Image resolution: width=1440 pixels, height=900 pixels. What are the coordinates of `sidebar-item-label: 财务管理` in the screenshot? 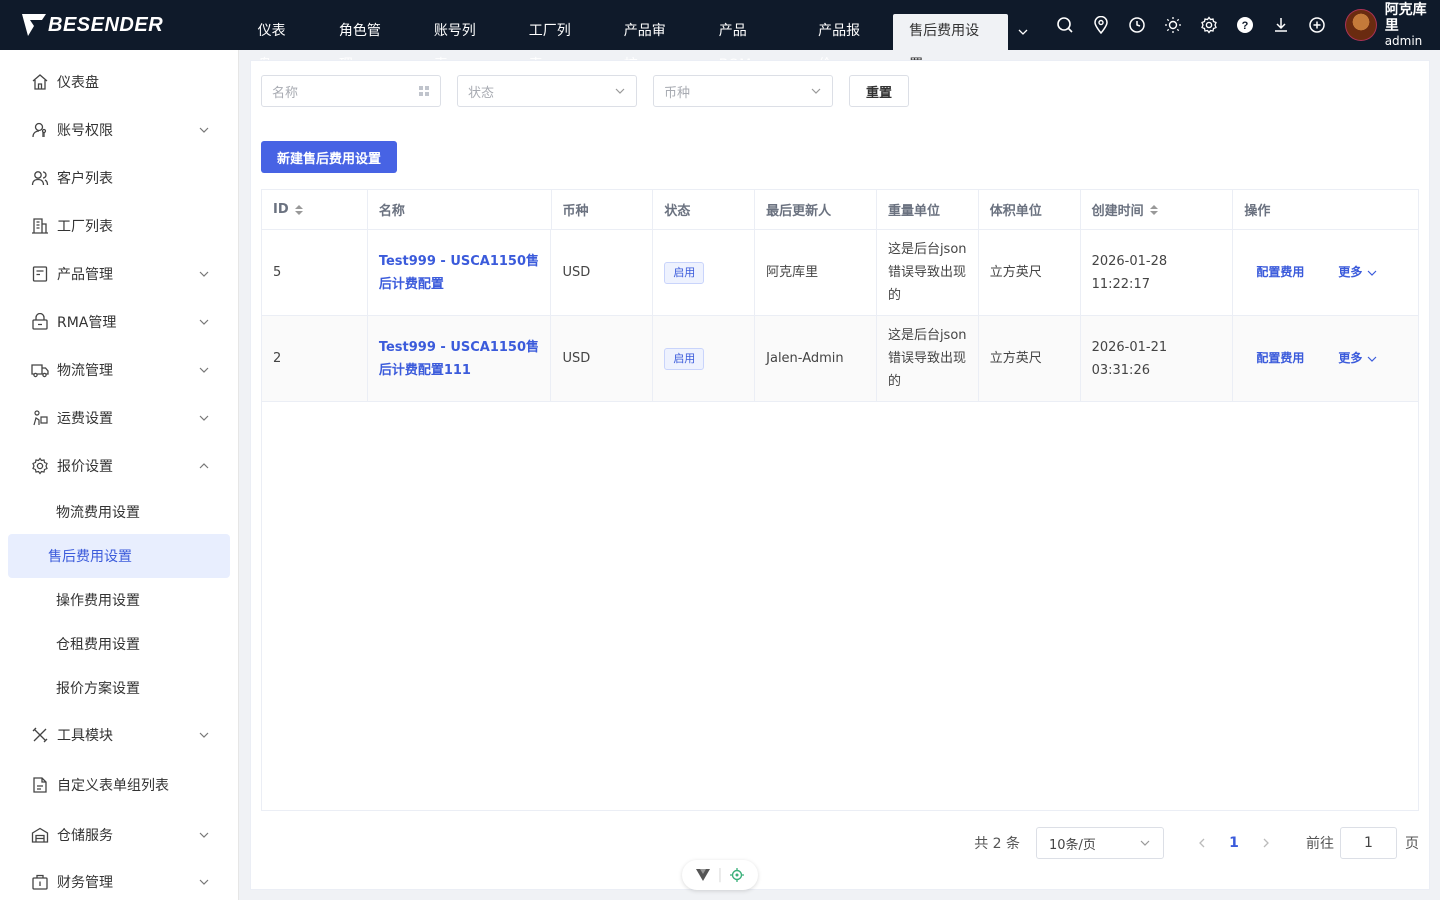 It's located at (85, 883).